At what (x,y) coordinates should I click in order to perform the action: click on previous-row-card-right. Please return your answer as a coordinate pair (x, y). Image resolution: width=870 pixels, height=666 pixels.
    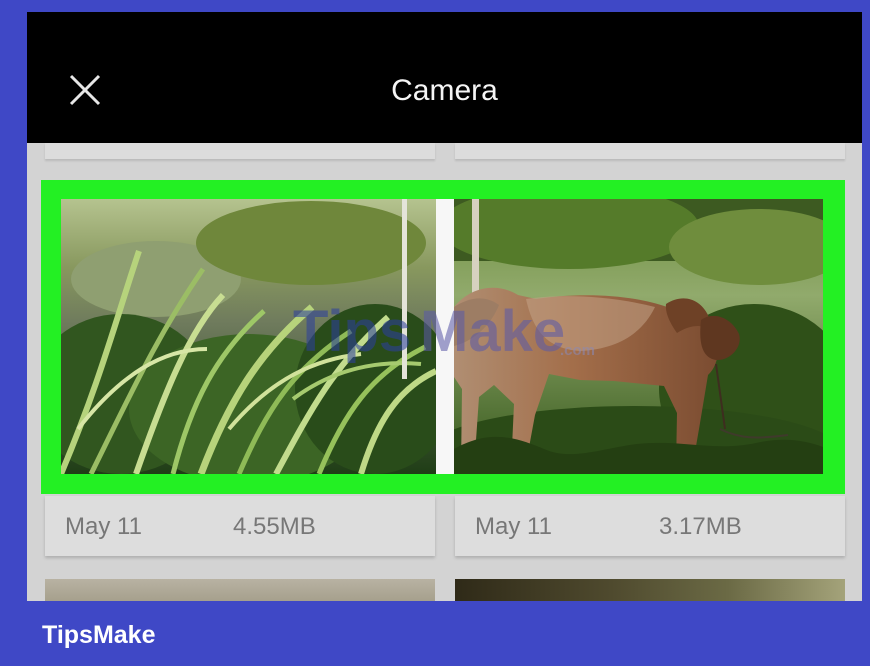
    Looking at the image, I should click on (650, 151).